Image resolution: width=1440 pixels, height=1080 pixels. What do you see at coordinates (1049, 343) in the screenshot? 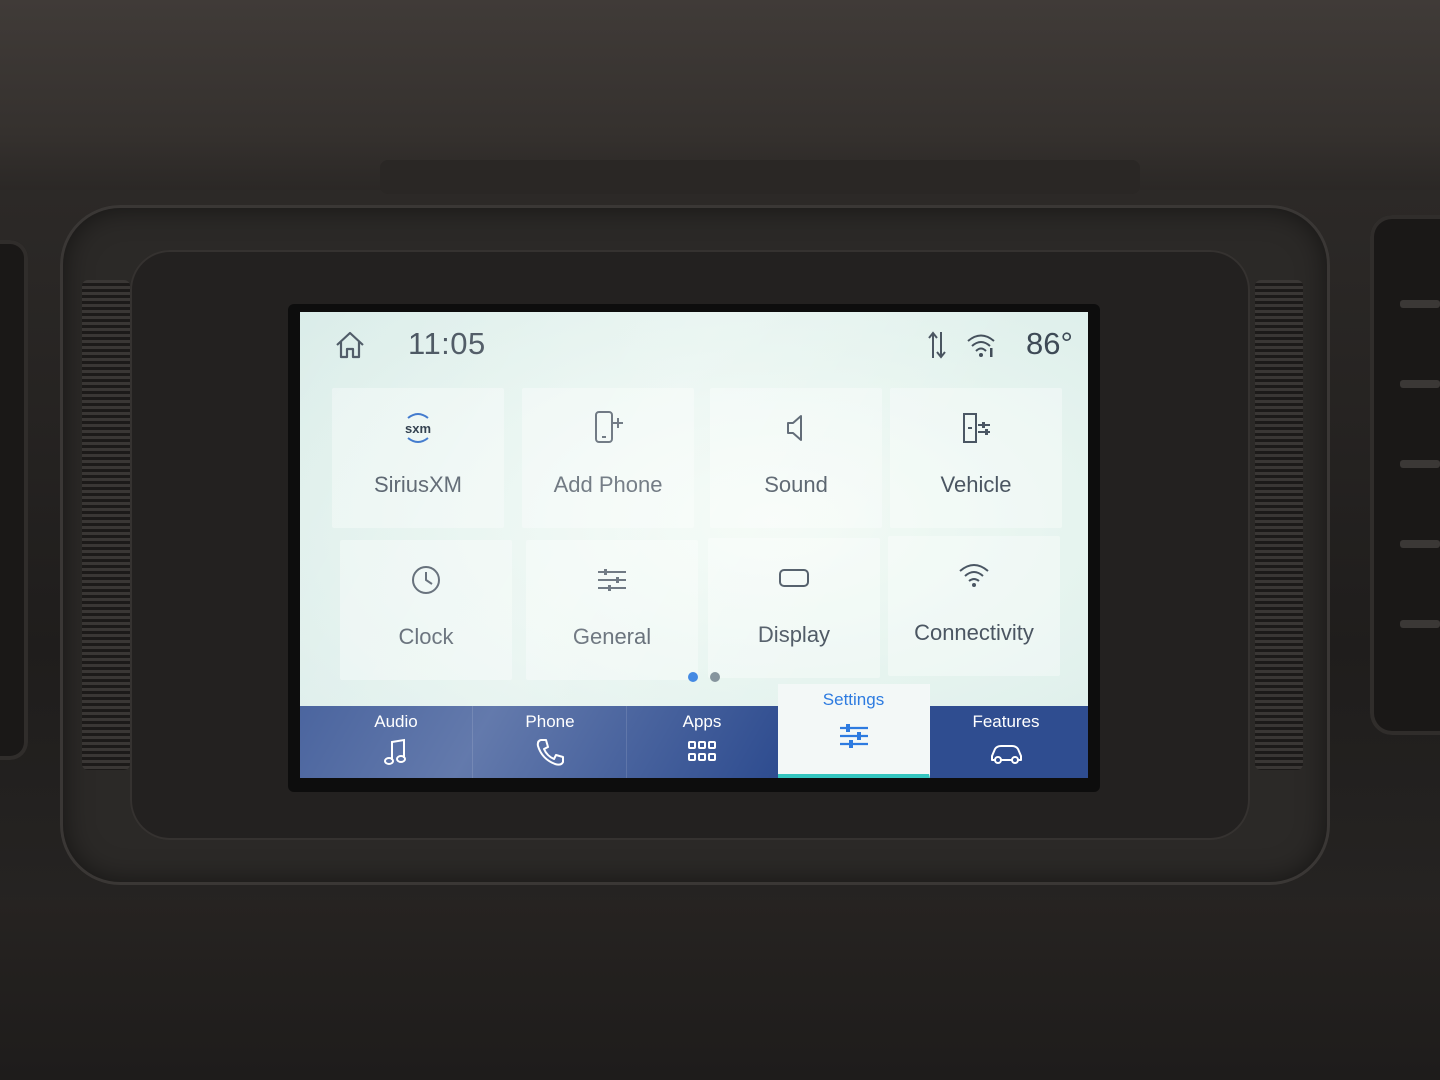
I see `outside-temperature: 86°` at bounding box center [1049, 343].